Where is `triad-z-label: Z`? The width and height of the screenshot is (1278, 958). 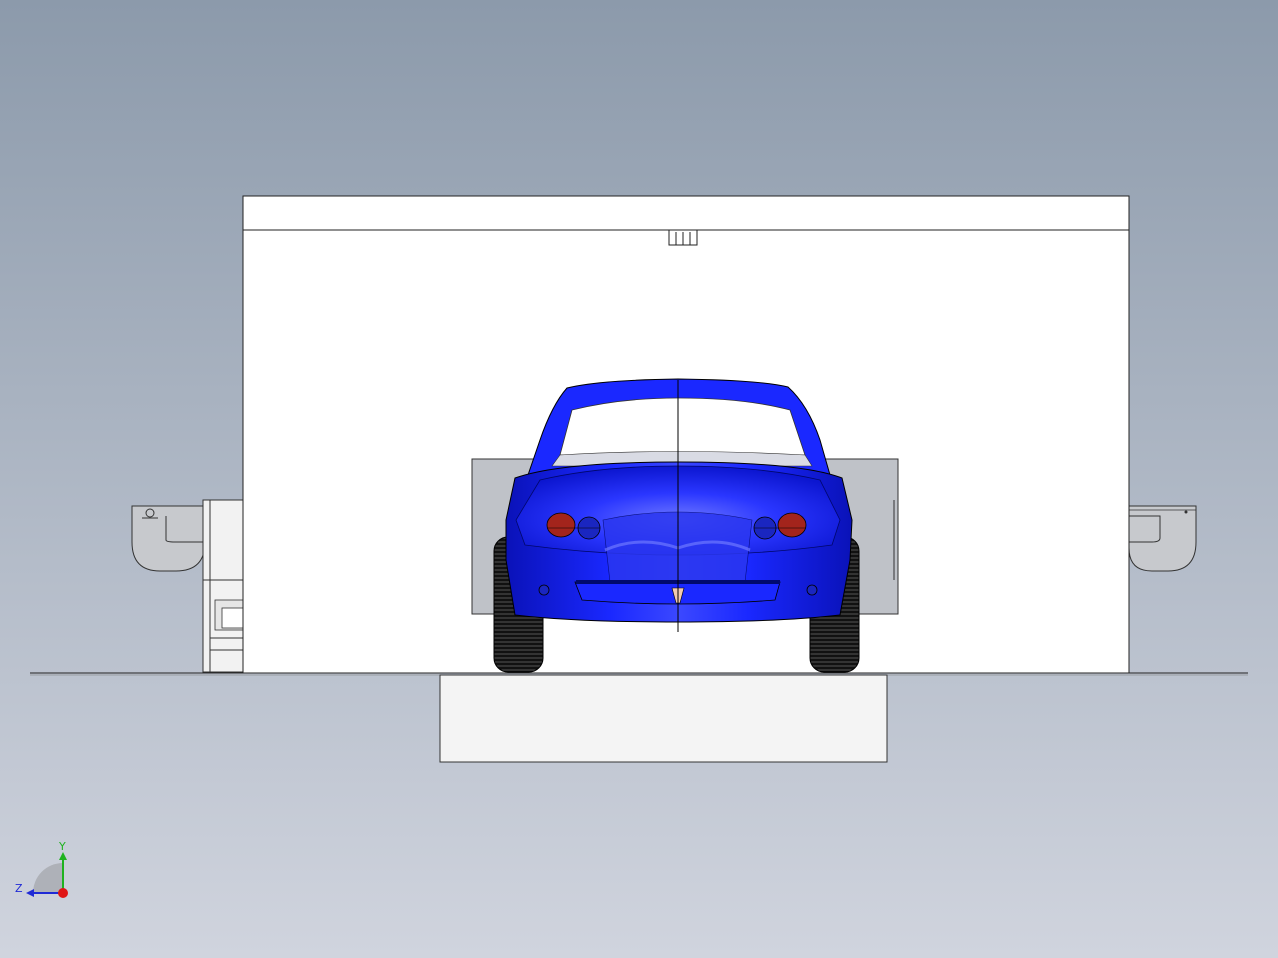
triad-z-label: Z is located at coordinates (19, 888).